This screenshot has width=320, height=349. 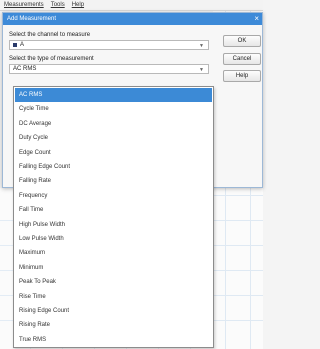 I want to click on dropdown-option: High Pulse Width, so click(x=113, y=225).